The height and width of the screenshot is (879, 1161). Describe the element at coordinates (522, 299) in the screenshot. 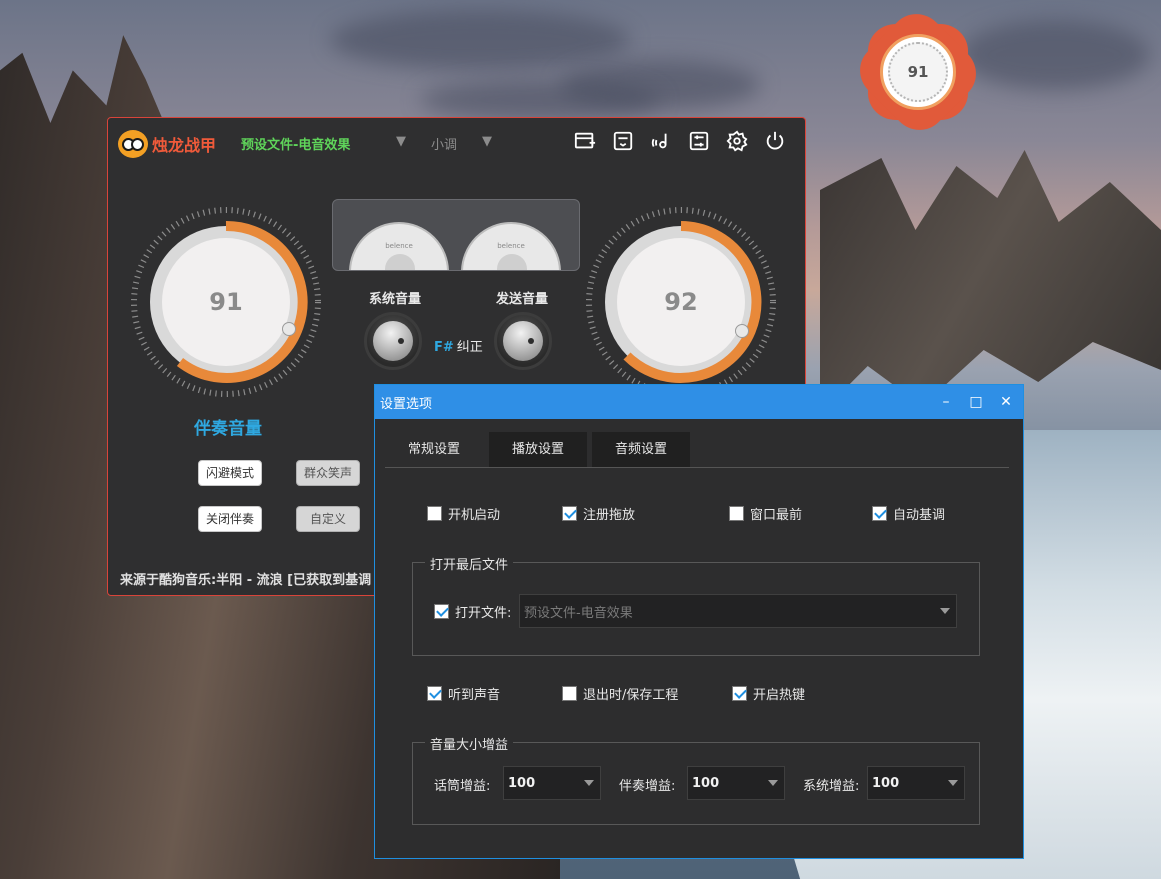

I see `send-volume-label: 发送音量` at that location.